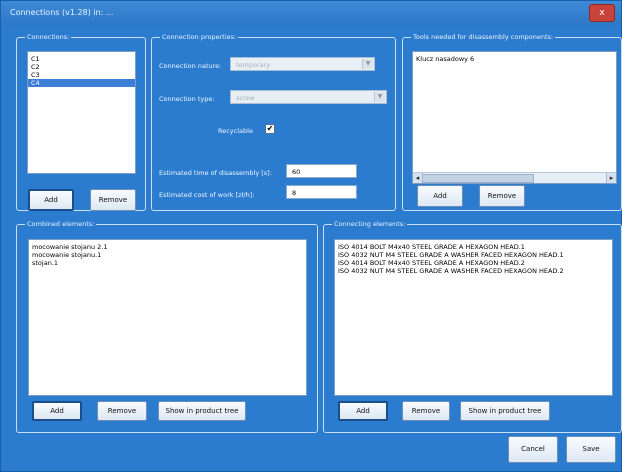 This screenshot has width=622, height=472. What do you see at coordinates (502, 196) in the screenshot?
I see `tools-remove-button: Remove` at bounding box center [502, 196].